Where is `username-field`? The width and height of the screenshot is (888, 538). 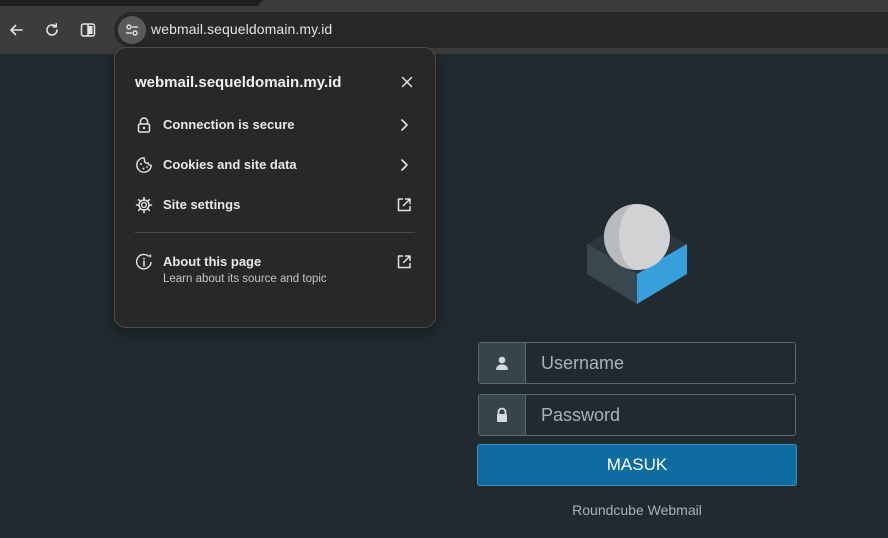
username-field is located at coordinates (637, 363).